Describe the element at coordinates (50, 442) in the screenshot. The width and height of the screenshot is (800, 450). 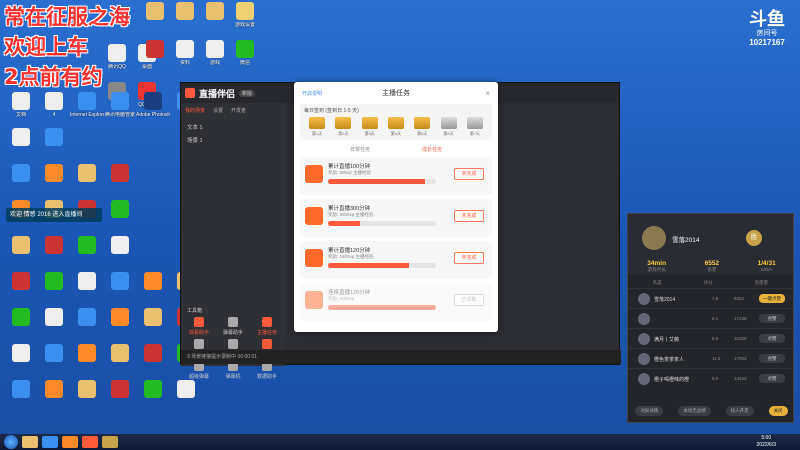
I see `browser-icon` at that location.